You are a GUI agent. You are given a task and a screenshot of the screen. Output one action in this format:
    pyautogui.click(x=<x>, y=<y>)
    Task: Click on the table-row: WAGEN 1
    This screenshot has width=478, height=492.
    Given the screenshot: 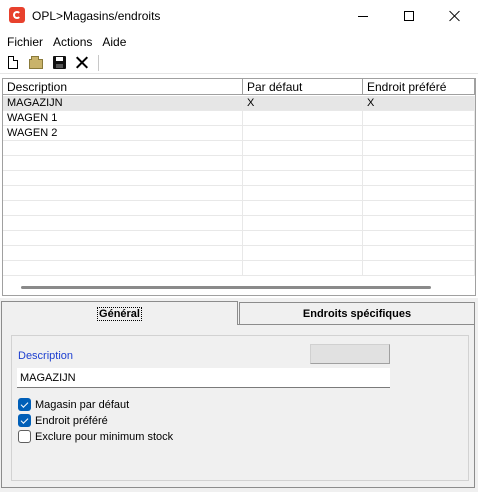 What is the action you would take?
    pyautogui.click(x=239, y=118)
    